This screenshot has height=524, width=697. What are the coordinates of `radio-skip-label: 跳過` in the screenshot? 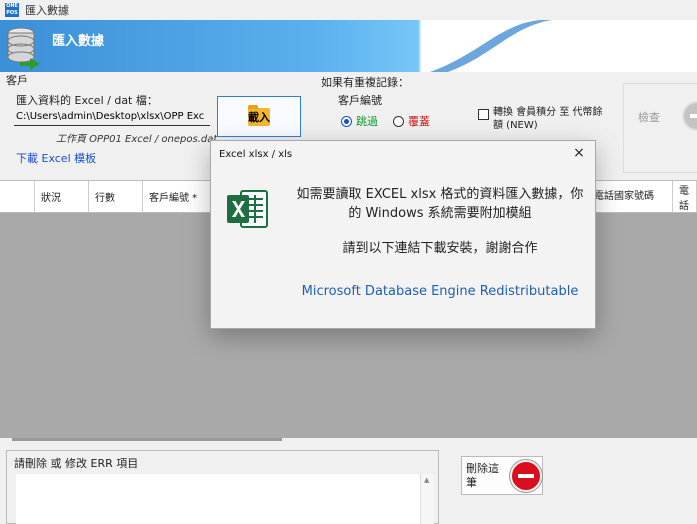 It's located at (367, 121).